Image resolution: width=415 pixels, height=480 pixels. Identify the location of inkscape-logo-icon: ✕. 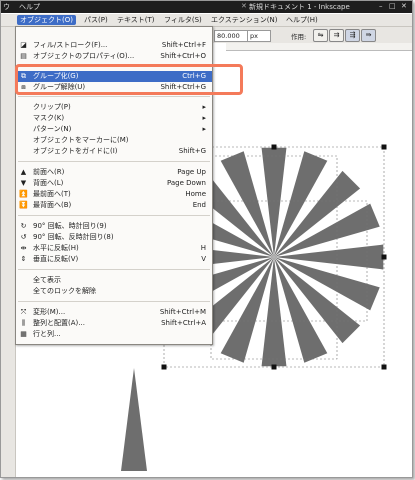
(244, 6).